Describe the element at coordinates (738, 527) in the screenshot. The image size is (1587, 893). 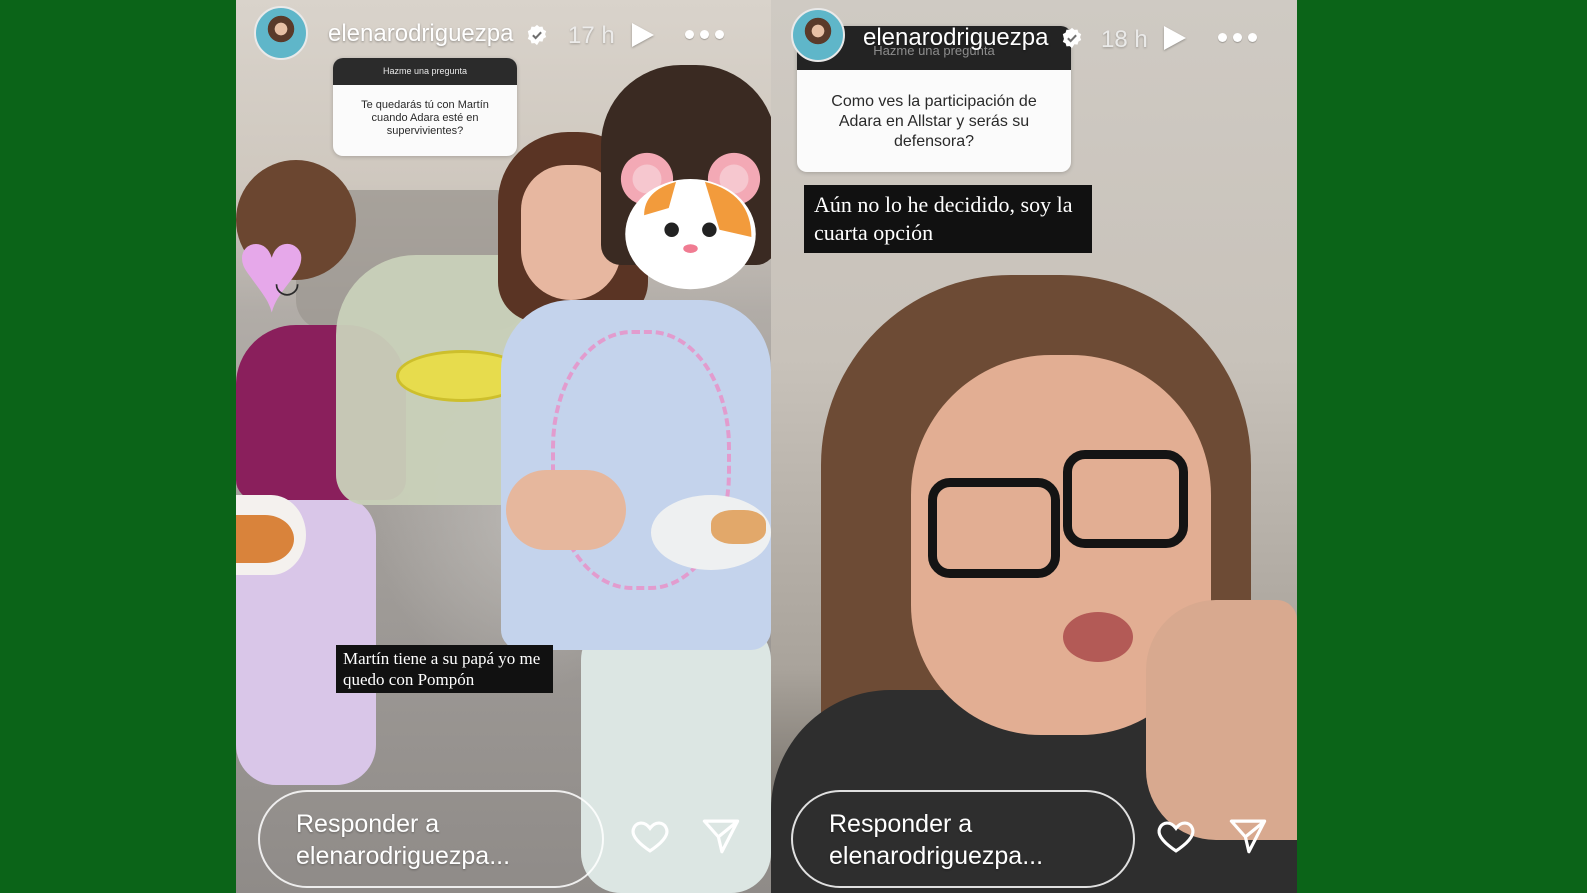
I see `pizza-slice` at that location.